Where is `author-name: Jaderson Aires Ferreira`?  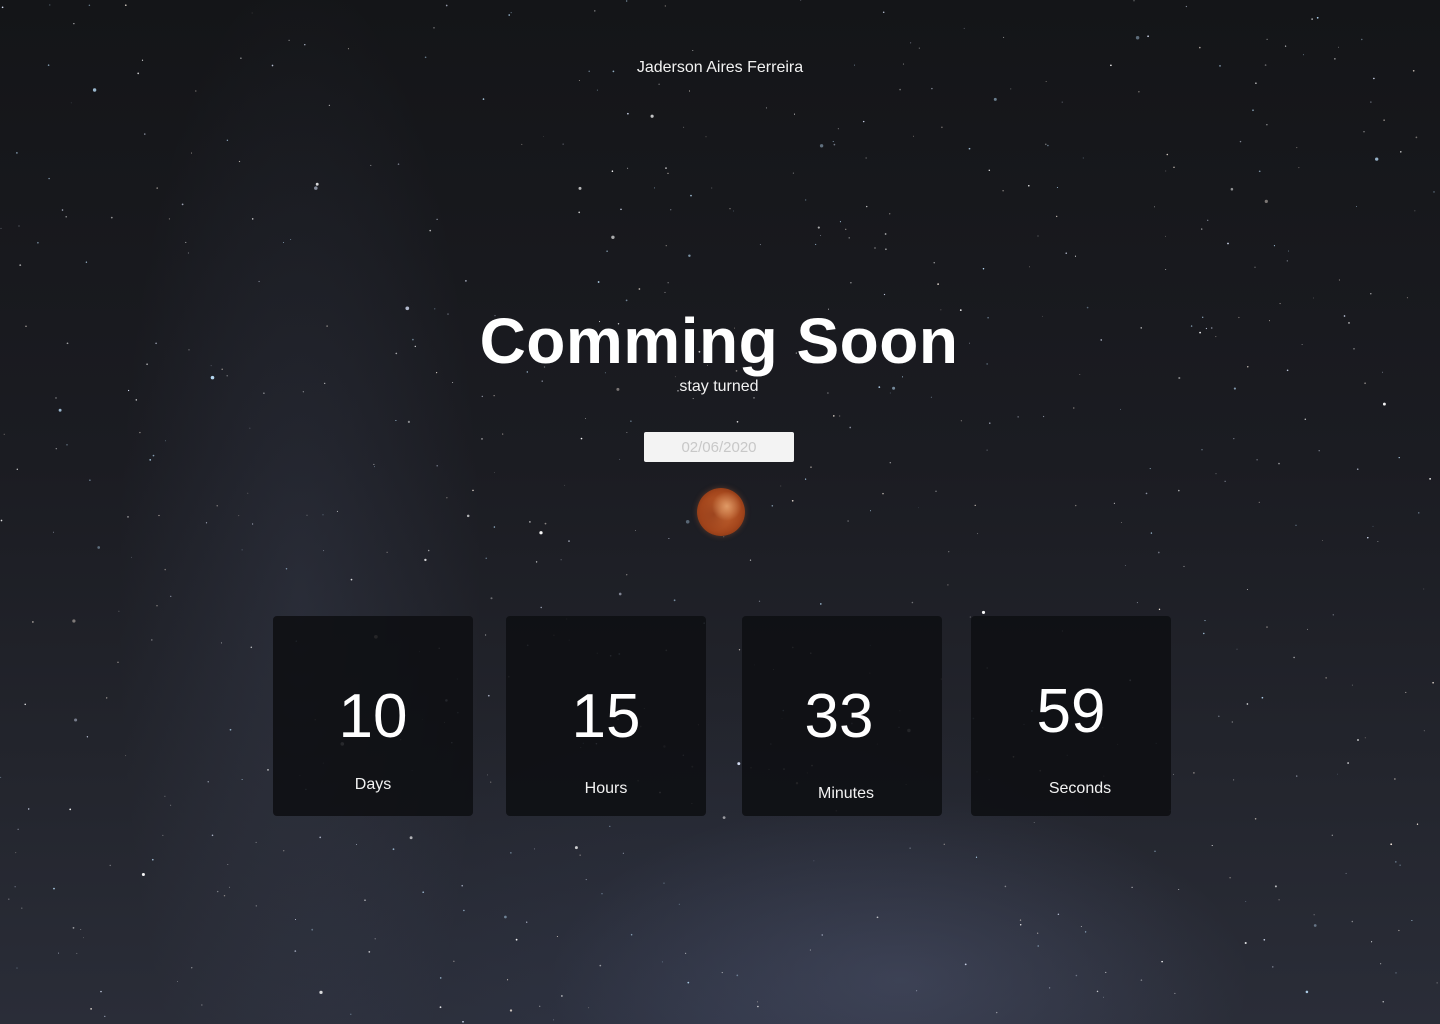 author-name: Jaderson Aires Ferreira is located at coordinates (720, 67).